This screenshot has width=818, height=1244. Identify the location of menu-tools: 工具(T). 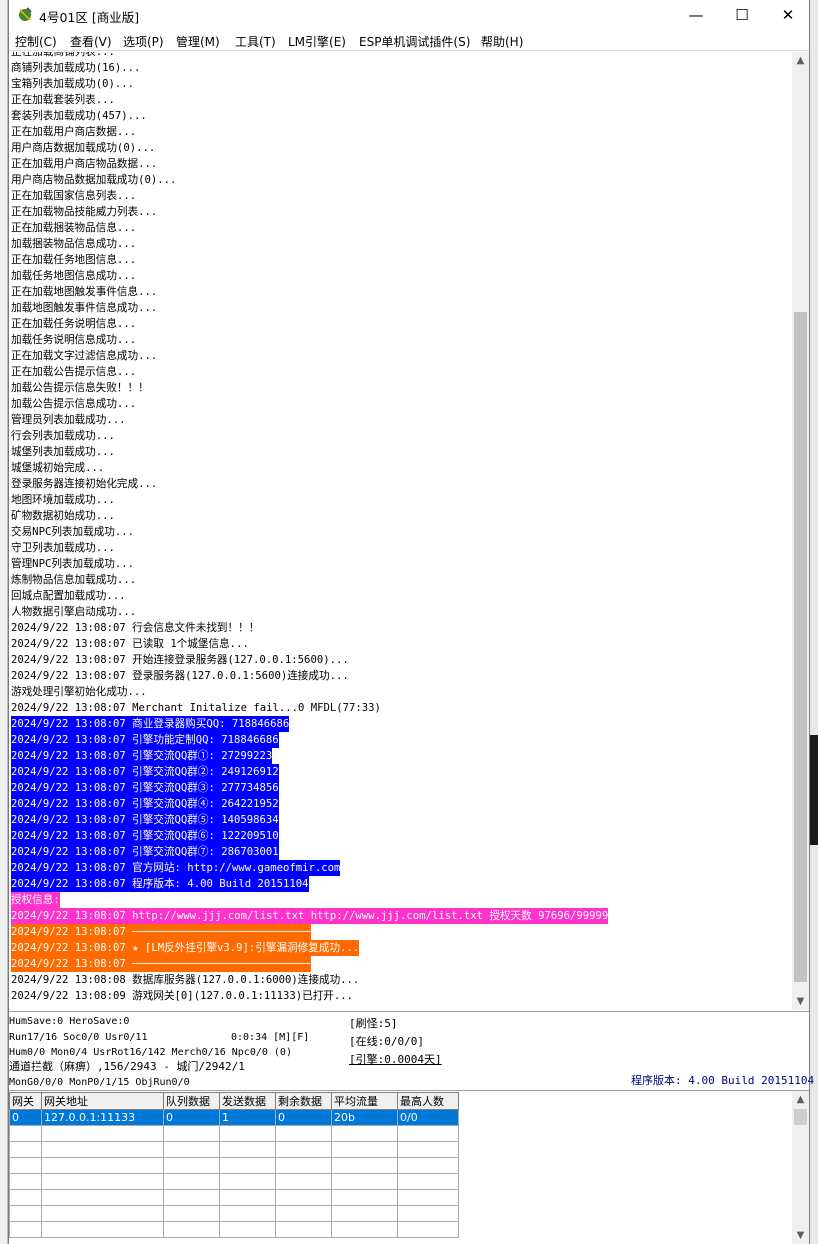
(255, 41).